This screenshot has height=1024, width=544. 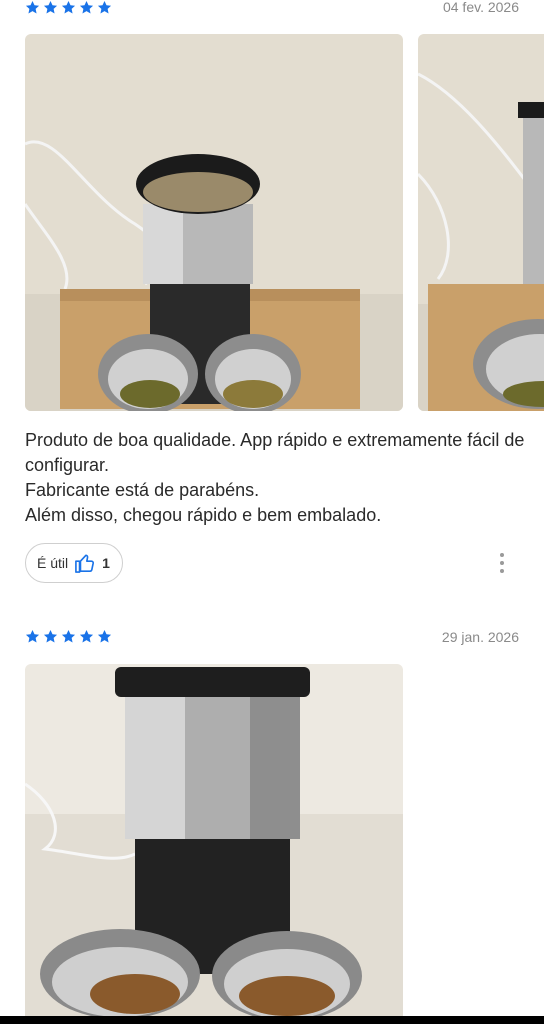 What do you see at coordinates (480, 7) in the screenshot?
I see `review-date: 04 fev. 2026` at bounding box center [480, 7].